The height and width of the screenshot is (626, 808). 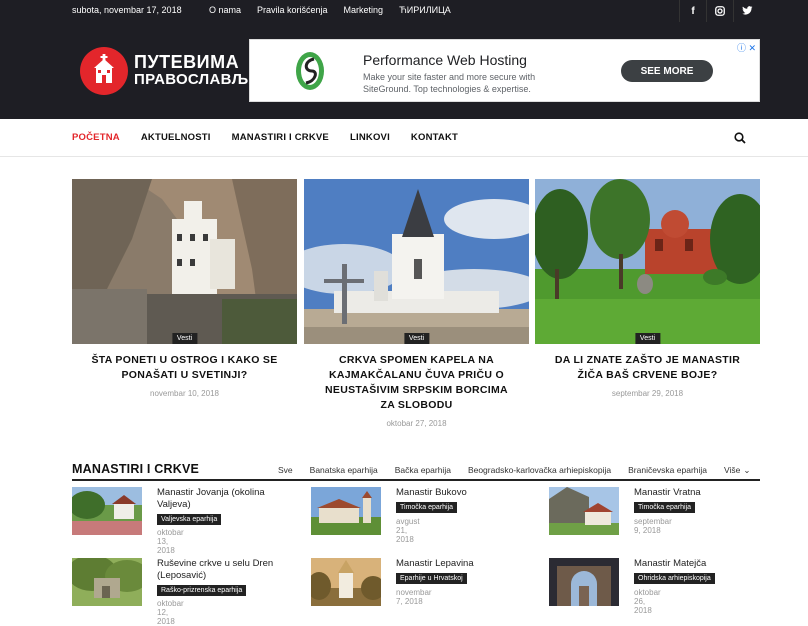 What do you see at coordinates (423, 470) in the screenshot?
I see `filter-backa: Bačka eparhija` at bounding box center [423, 470].